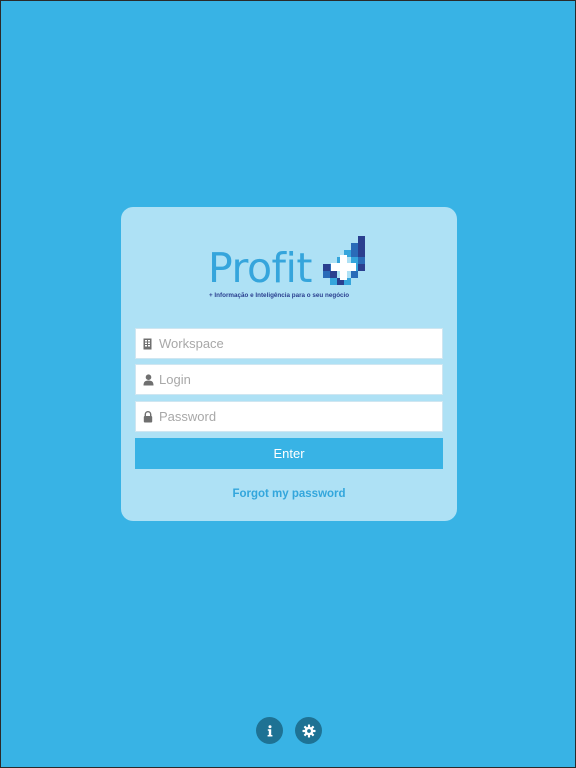 Image resolution: width=576 pixels, height=768 pixels. I want to click on building-icon, so click(148, 343).